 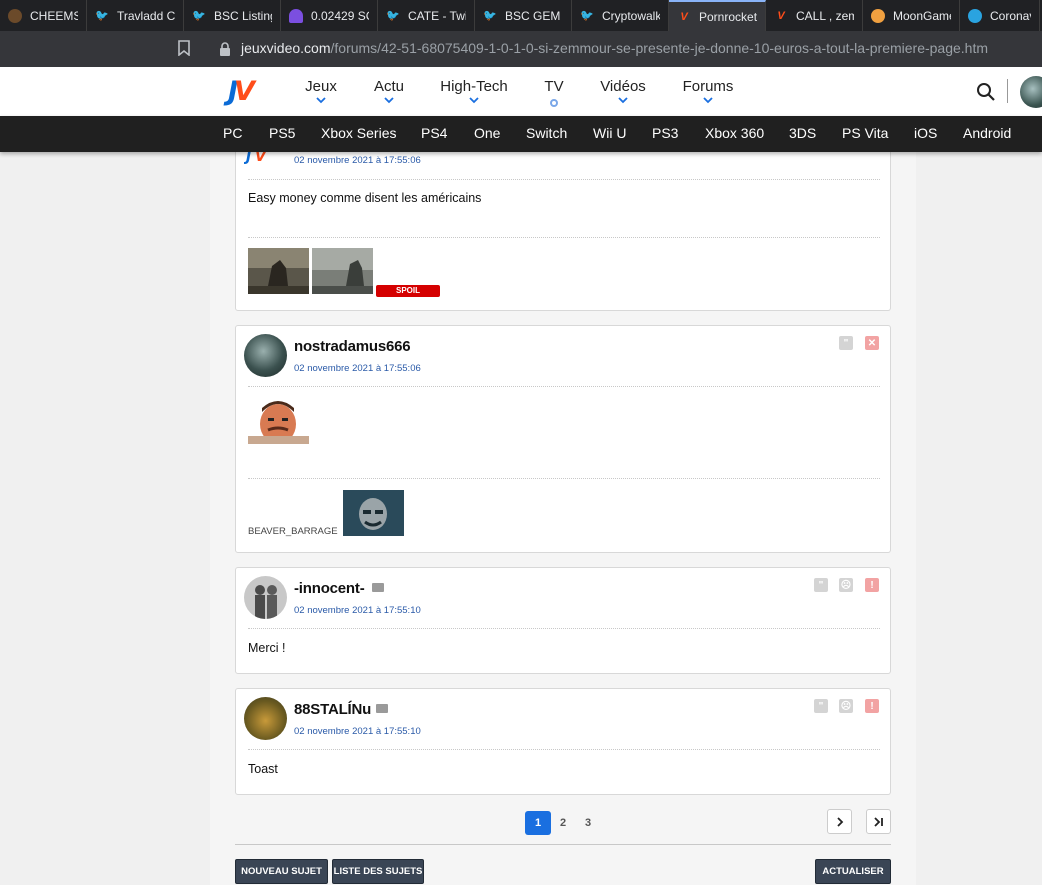 What do you see at coordinates (135, 15) in the screenshot?
I see `browser-tab: 🐦 Travladd Cr` at bounding box center [135, 15].